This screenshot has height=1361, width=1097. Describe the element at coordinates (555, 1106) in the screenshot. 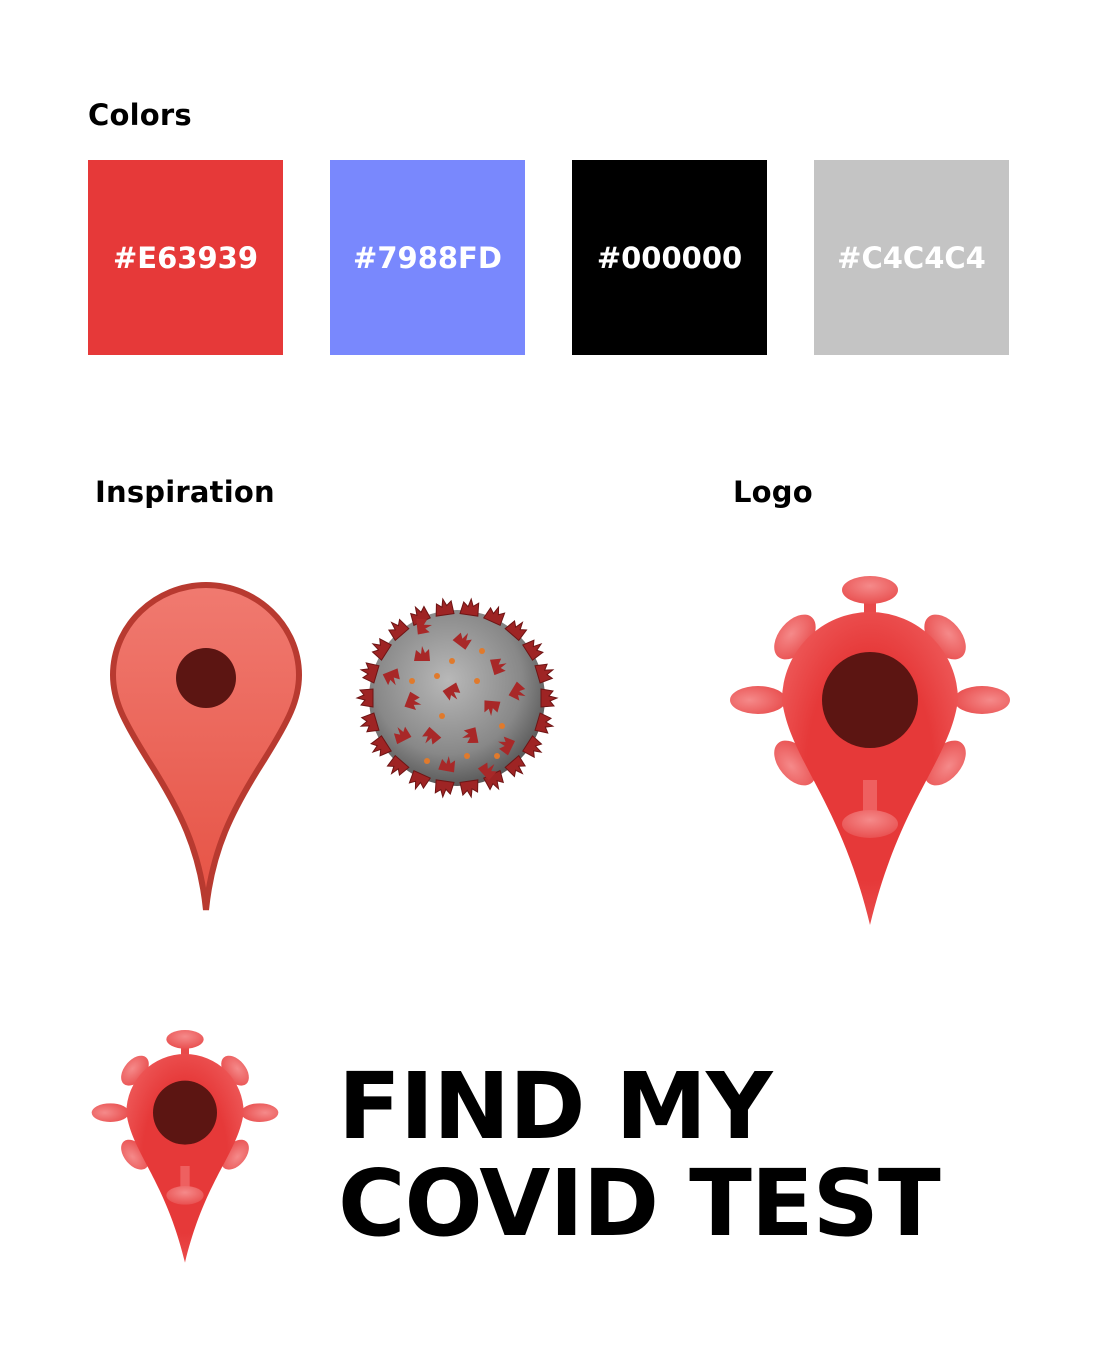

I see `wordmark-line-1: FIND MY` at that location.